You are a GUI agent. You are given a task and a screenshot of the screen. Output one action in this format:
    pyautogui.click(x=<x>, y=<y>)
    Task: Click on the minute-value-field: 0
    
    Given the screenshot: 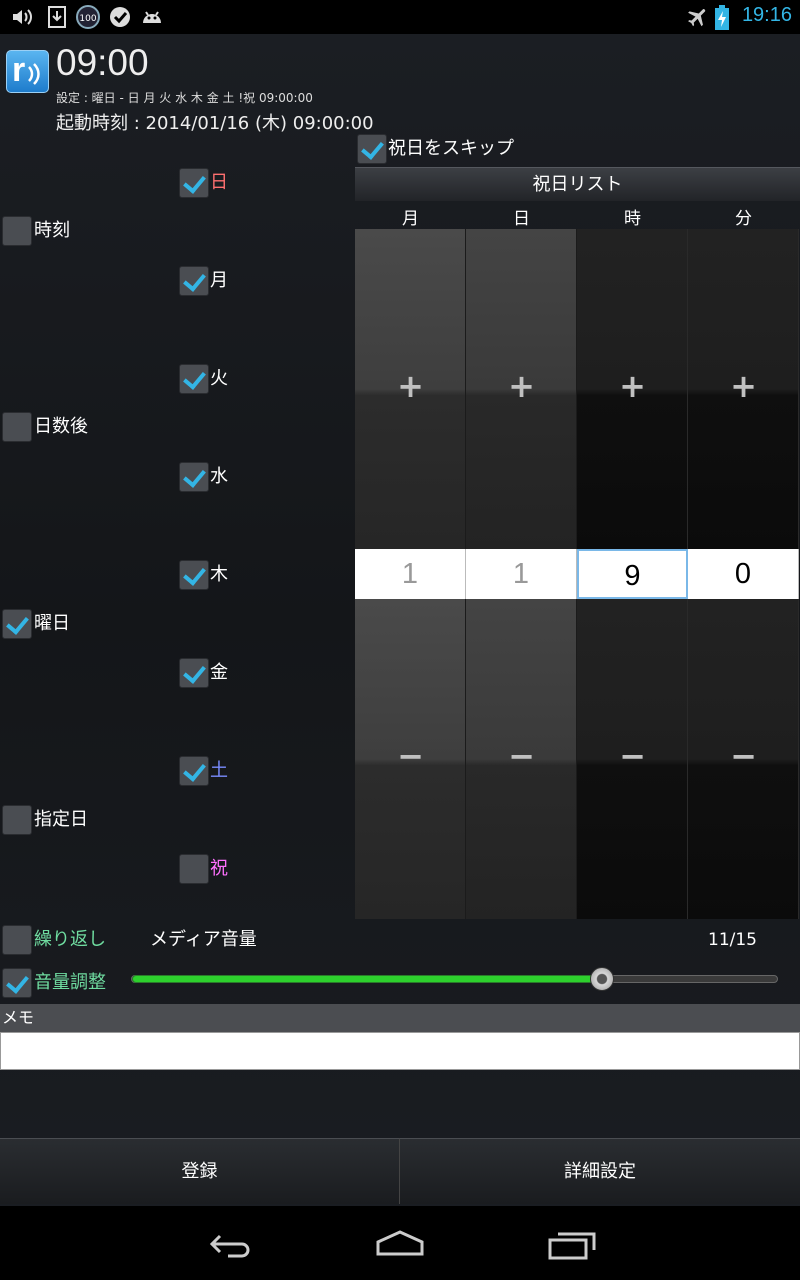 What is the action you would take?
    pyautogui.click(x=743, y=574)
    